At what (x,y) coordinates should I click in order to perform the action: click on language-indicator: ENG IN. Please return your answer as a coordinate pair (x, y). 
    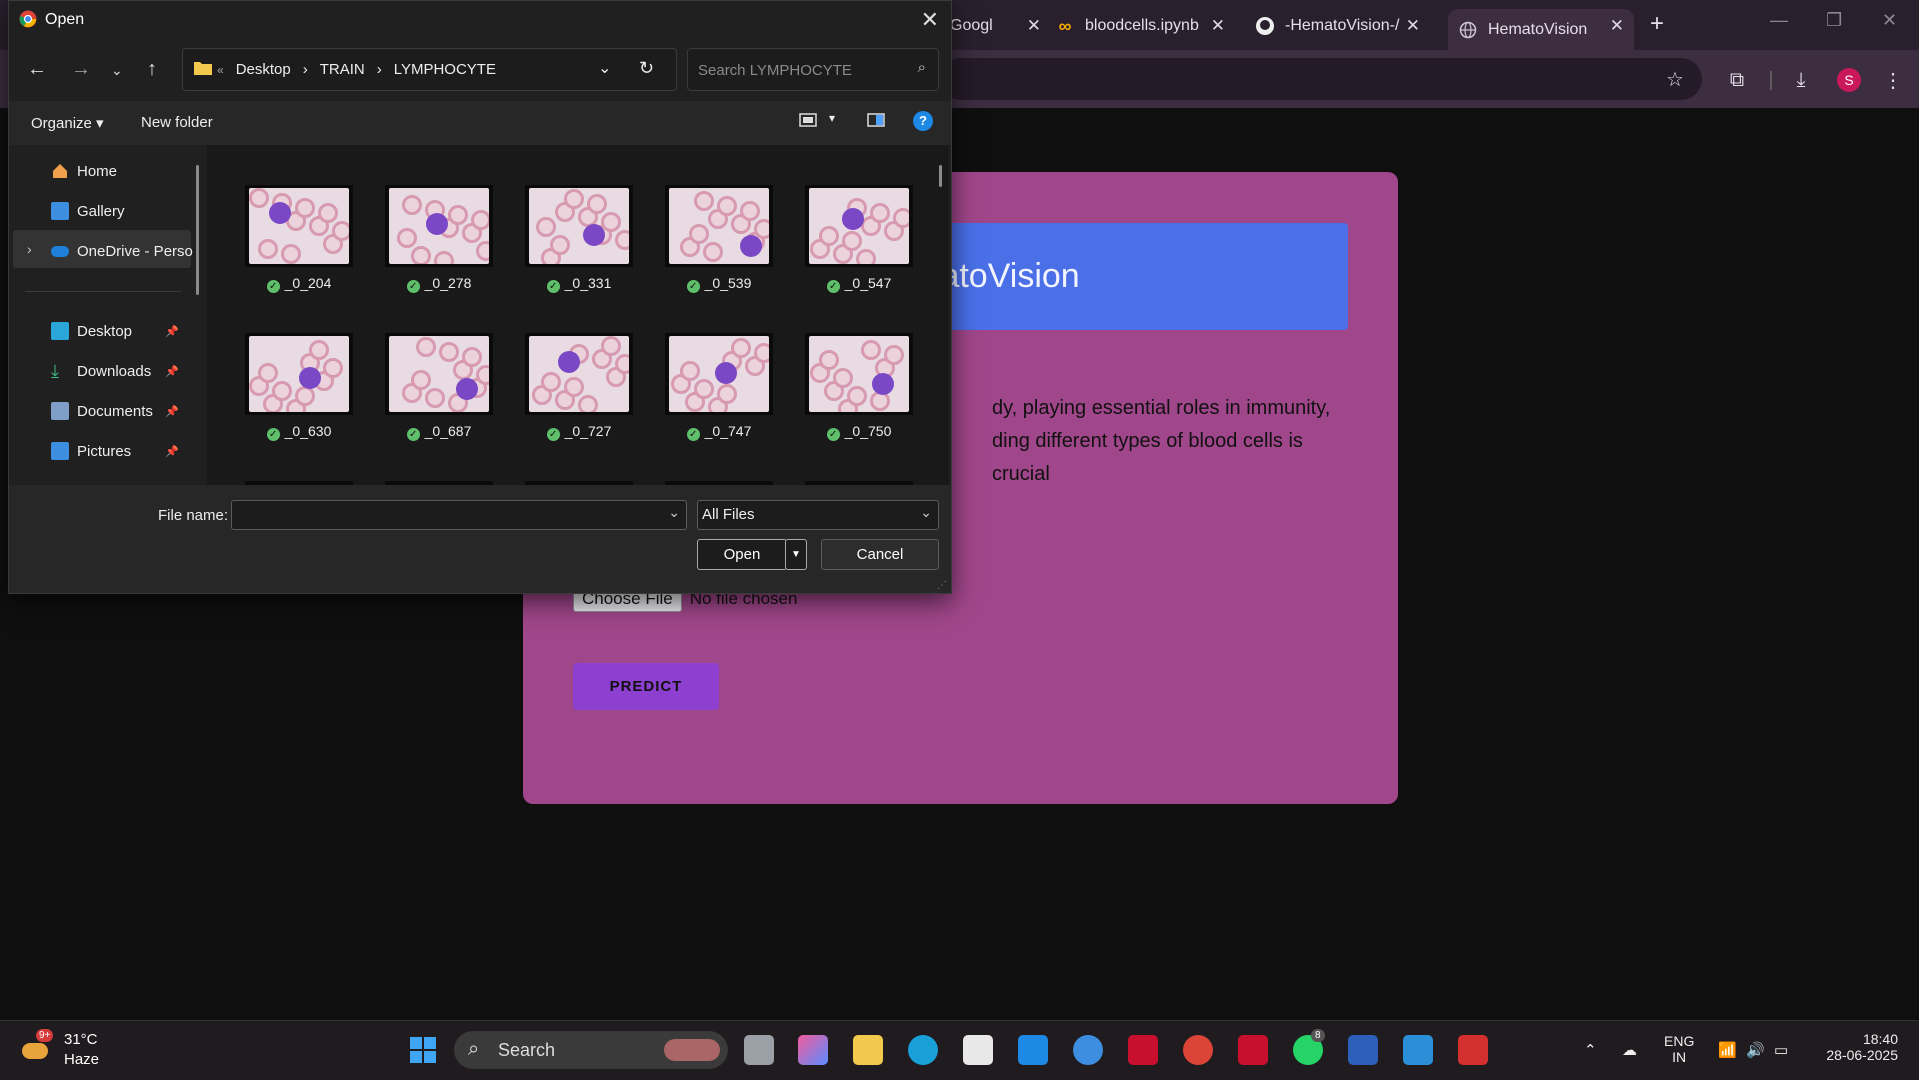
    Looking at the image, I should click on (1679, 1049).